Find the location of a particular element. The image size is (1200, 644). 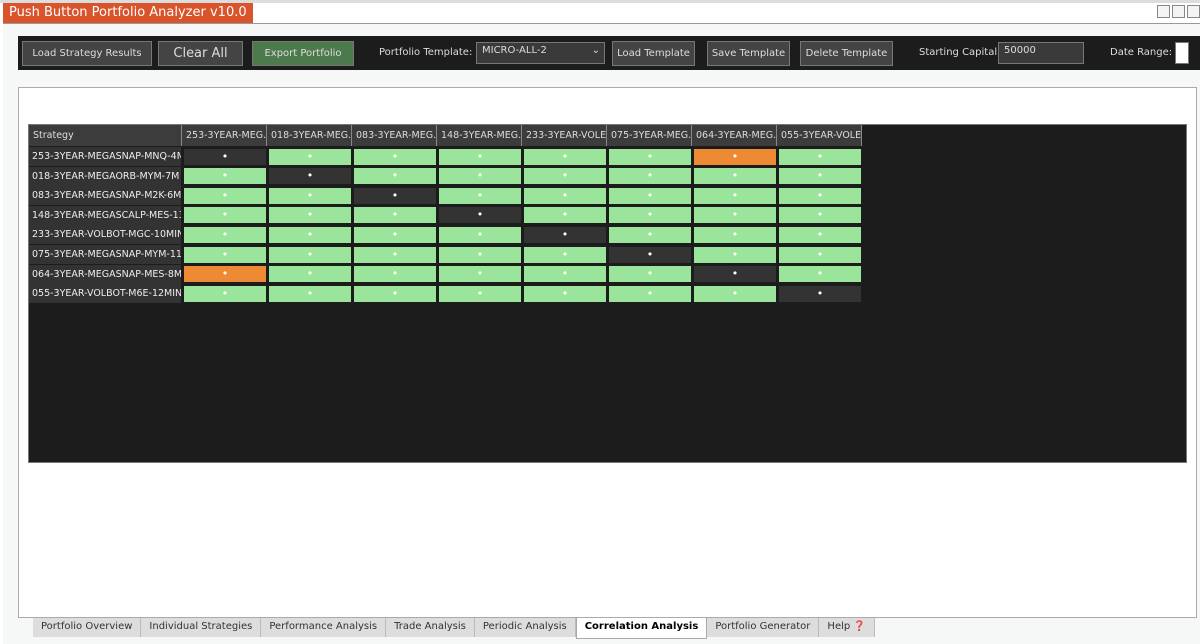

minimize-icon is located at coordinates (1163, 11).